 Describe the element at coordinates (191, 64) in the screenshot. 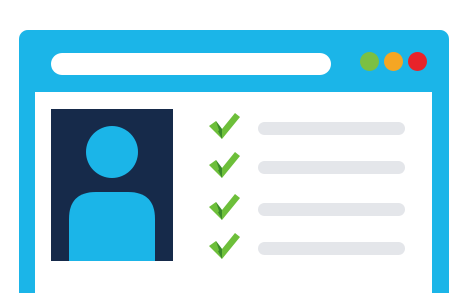

I see `address-bar` at that location.